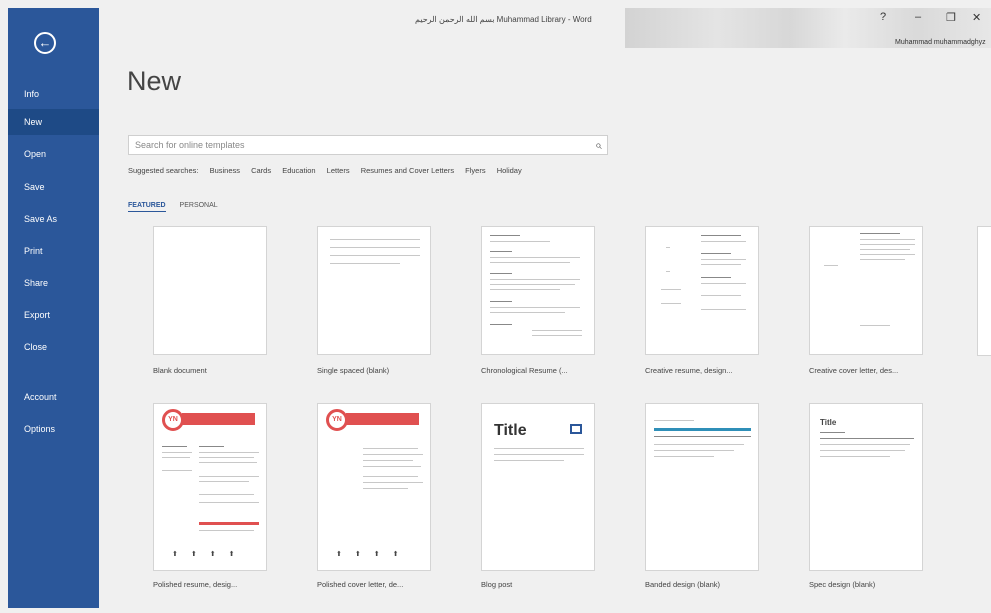 This screenshot has width=991, height=613. Describe the element at coordinates (475, 170) in the screenshot. I see `suggested-flyers: Flyers` at that location.